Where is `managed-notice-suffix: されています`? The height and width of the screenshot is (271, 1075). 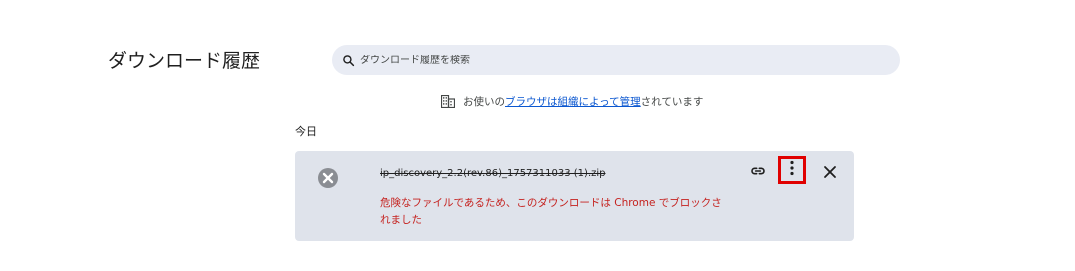
managed-notice-suffix: されています is located at coordinates (672, 102).